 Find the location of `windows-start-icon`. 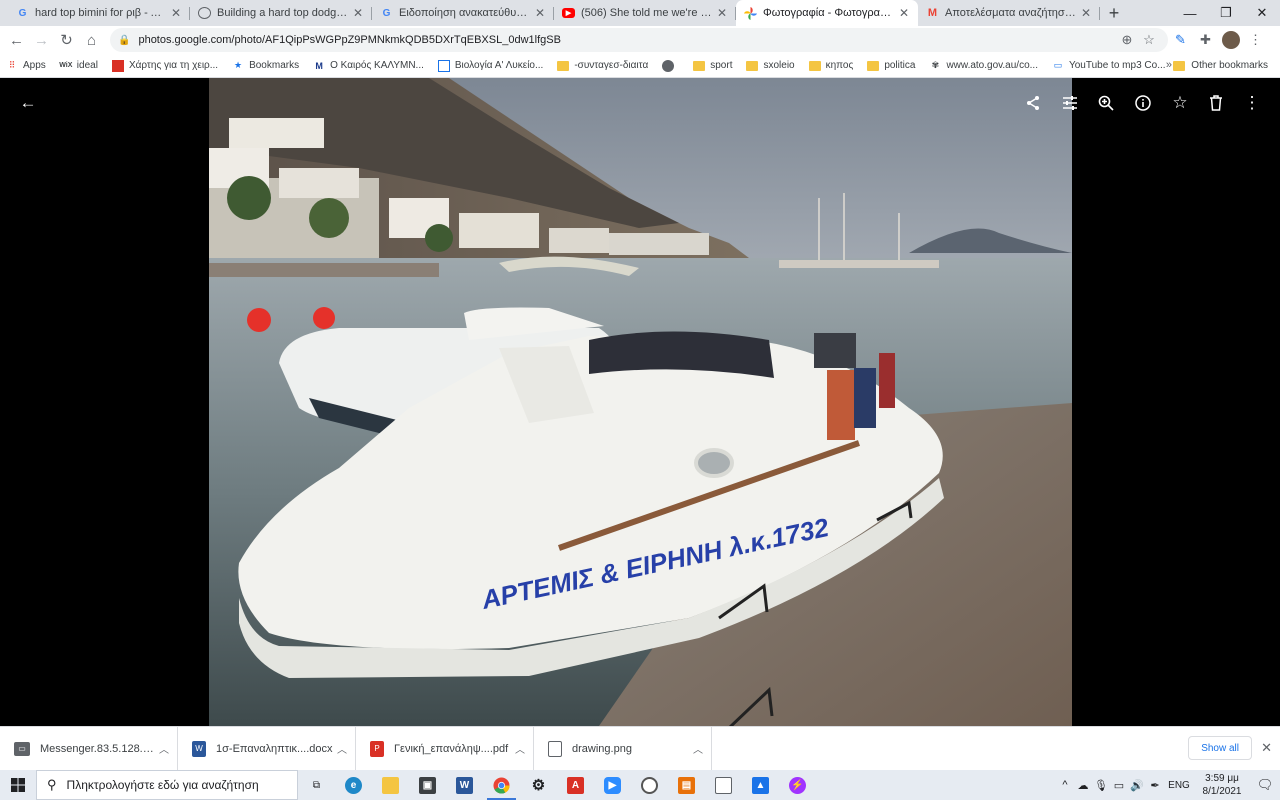

windows-start-icon is located at coordinates (18, 785).